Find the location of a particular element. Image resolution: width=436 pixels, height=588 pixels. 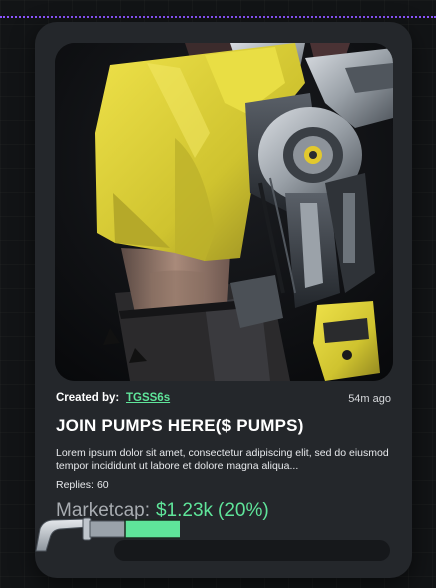

bonding-curve-progress is located at coordinates (90, 531).